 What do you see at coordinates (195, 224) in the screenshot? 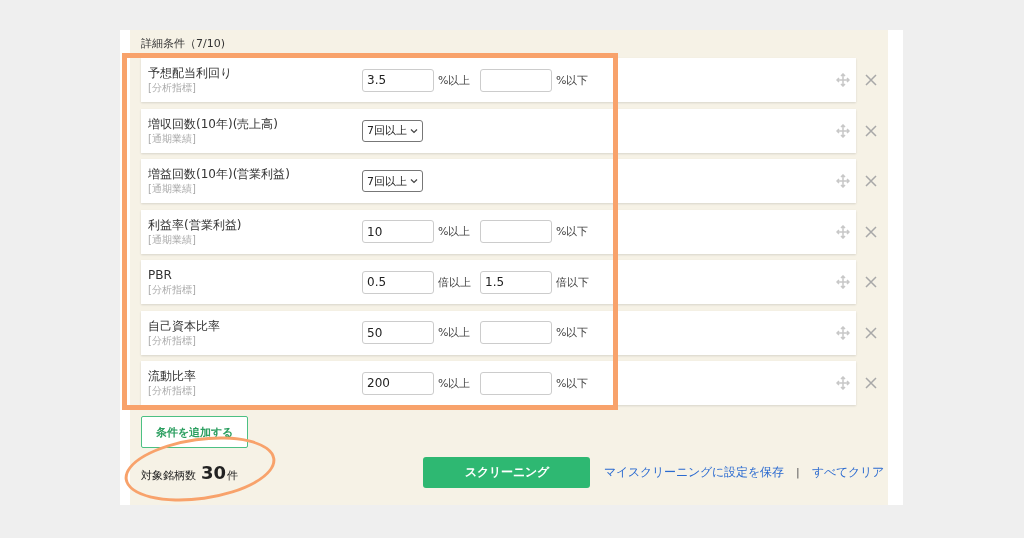
I see `condition-label: 利益率(営業利益)` at bounding box center [195, 224].